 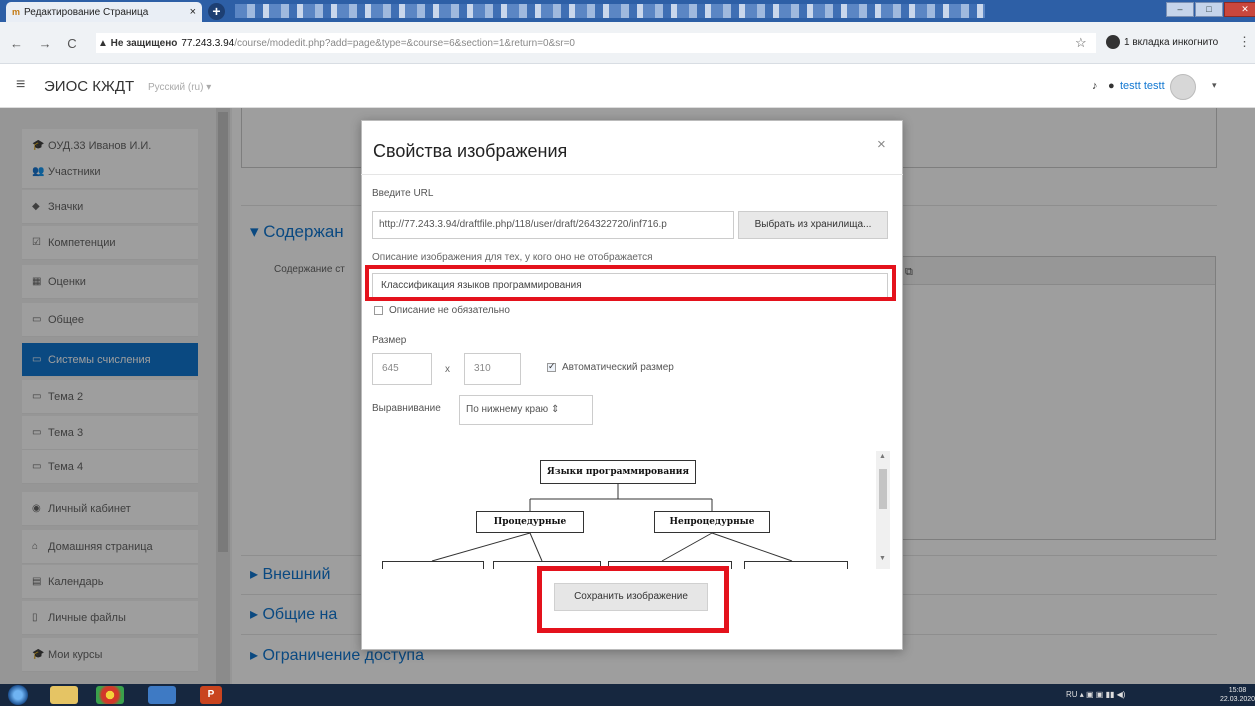 I want to click on presentation-label: Описание не обязательно, so click(x=449, y=310).